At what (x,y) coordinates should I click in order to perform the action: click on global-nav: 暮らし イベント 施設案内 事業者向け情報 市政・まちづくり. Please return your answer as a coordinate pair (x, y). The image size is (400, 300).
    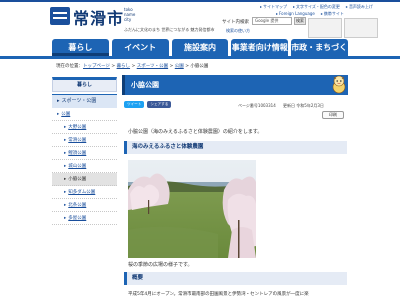
    Looking at the image, I should click on (200, 47).